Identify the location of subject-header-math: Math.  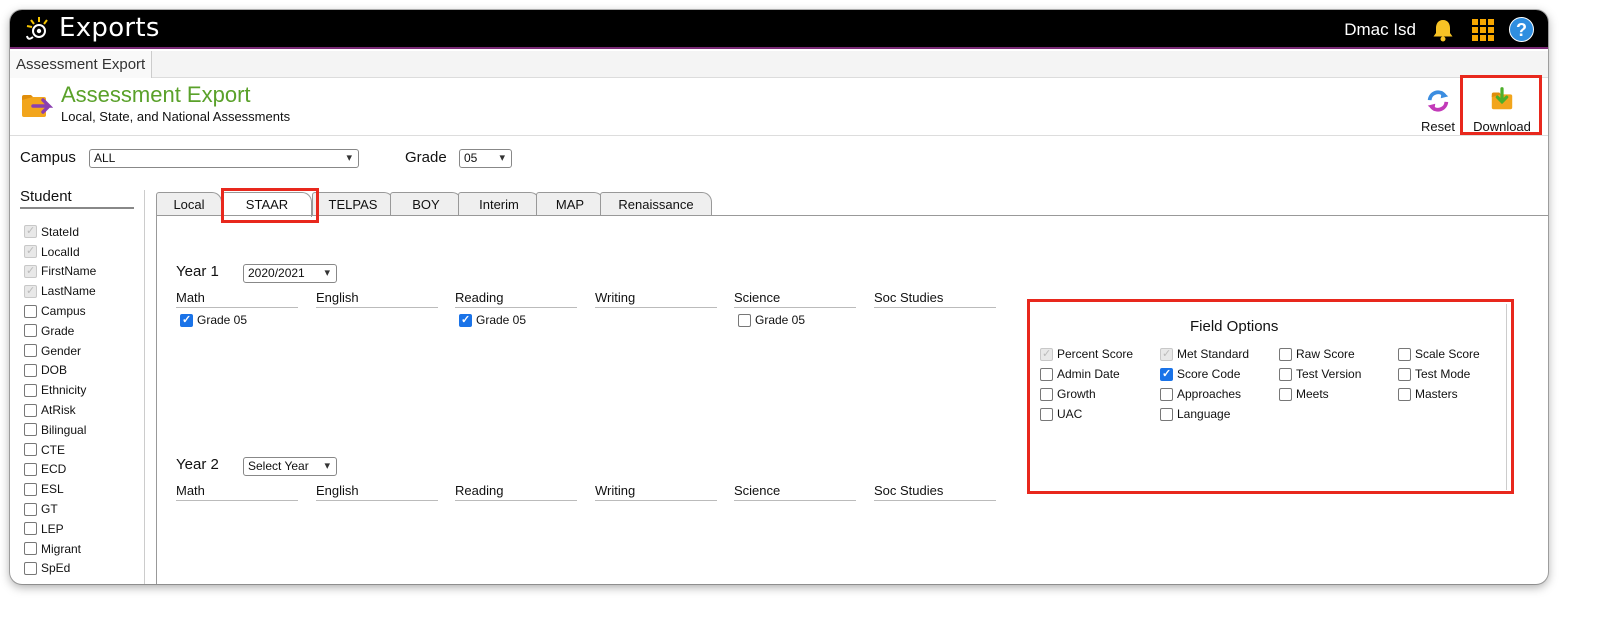
(237, 492).